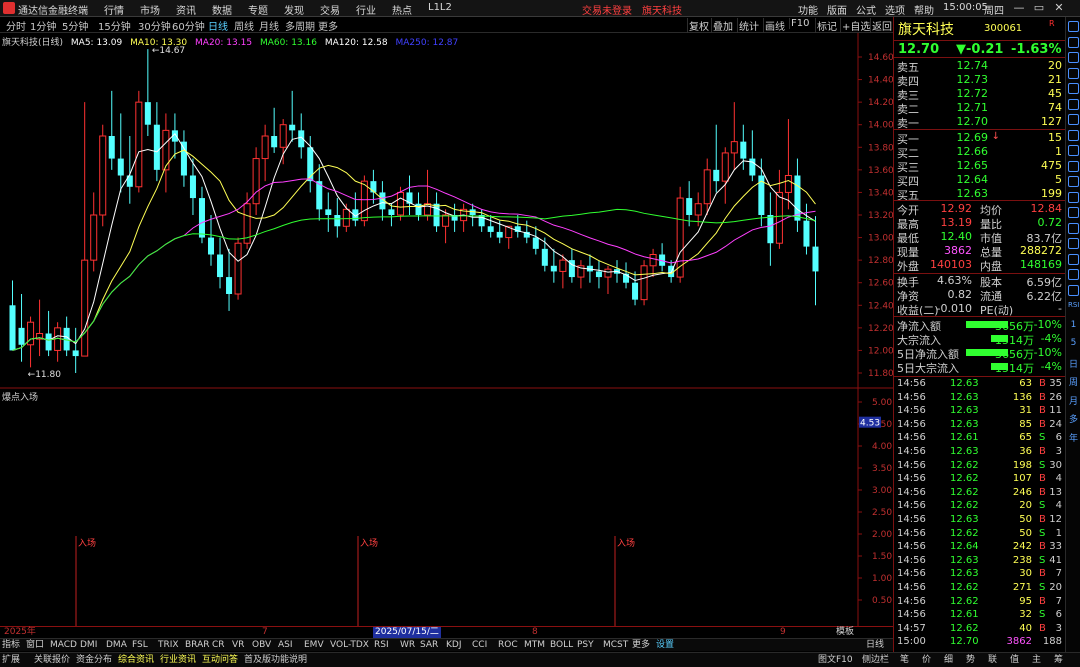 The image size is (1080, 667). Describe the element at coordinates (1036, 660) in the screenshot. I see `quick-view-button: 主` at that location.